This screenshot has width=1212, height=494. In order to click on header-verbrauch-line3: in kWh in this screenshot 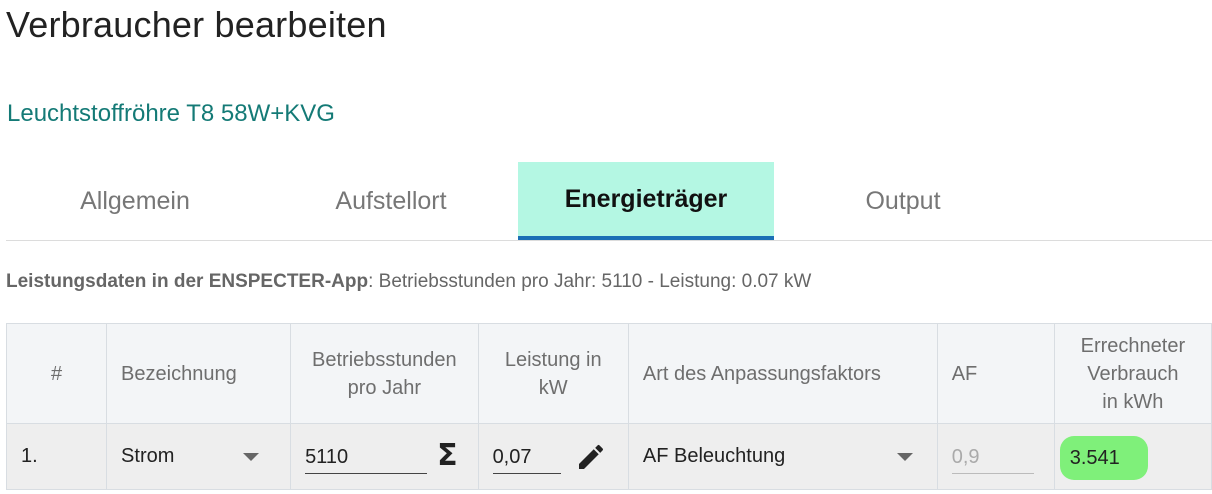, I will do `click(1133, 401)`.